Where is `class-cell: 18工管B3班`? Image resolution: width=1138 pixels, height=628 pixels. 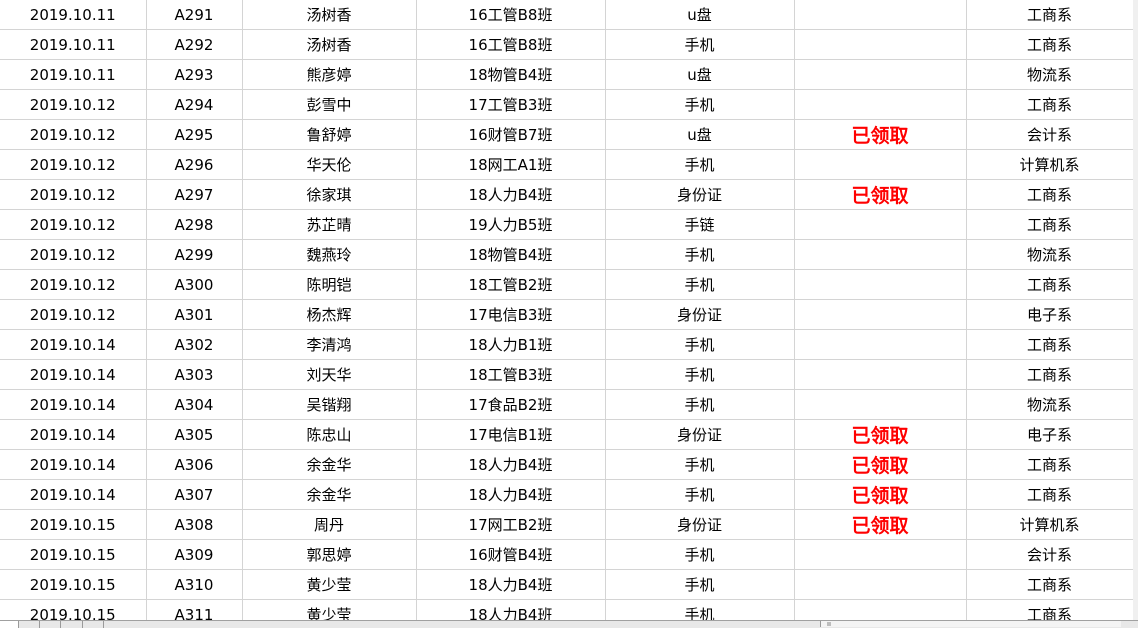 class-cell: 18工管B3班 is located at coordinates (511, 374).